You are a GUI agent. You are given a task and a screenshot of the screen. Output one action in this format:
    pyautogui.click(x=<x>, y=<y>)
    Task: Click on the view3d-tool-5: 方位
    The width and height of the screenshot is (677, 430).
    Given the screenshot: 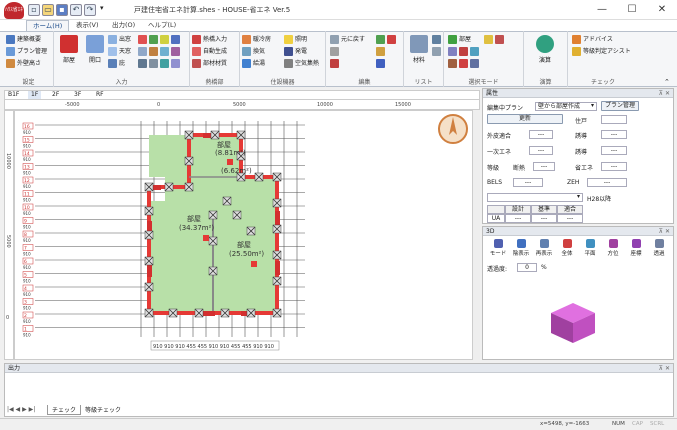 What is the action you would take?
    pyautogui.click(x=613, y=248)
    